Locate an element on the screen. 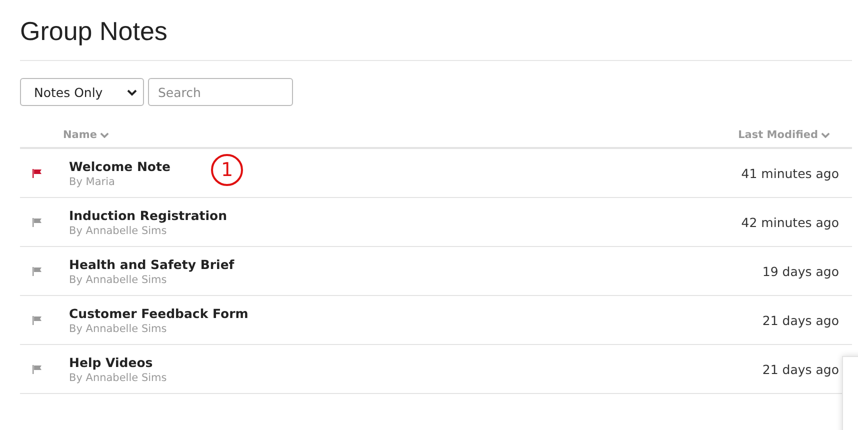  modified-time: 42 minutes ago is located at coordinates (790, 222).